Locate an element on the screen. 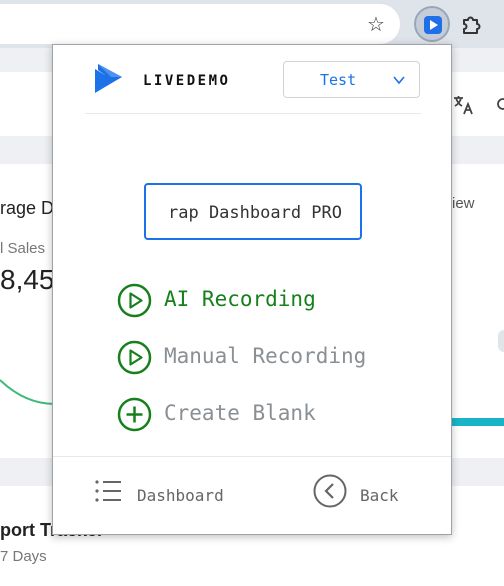  translate-icon is located at coordinates (463, 105).